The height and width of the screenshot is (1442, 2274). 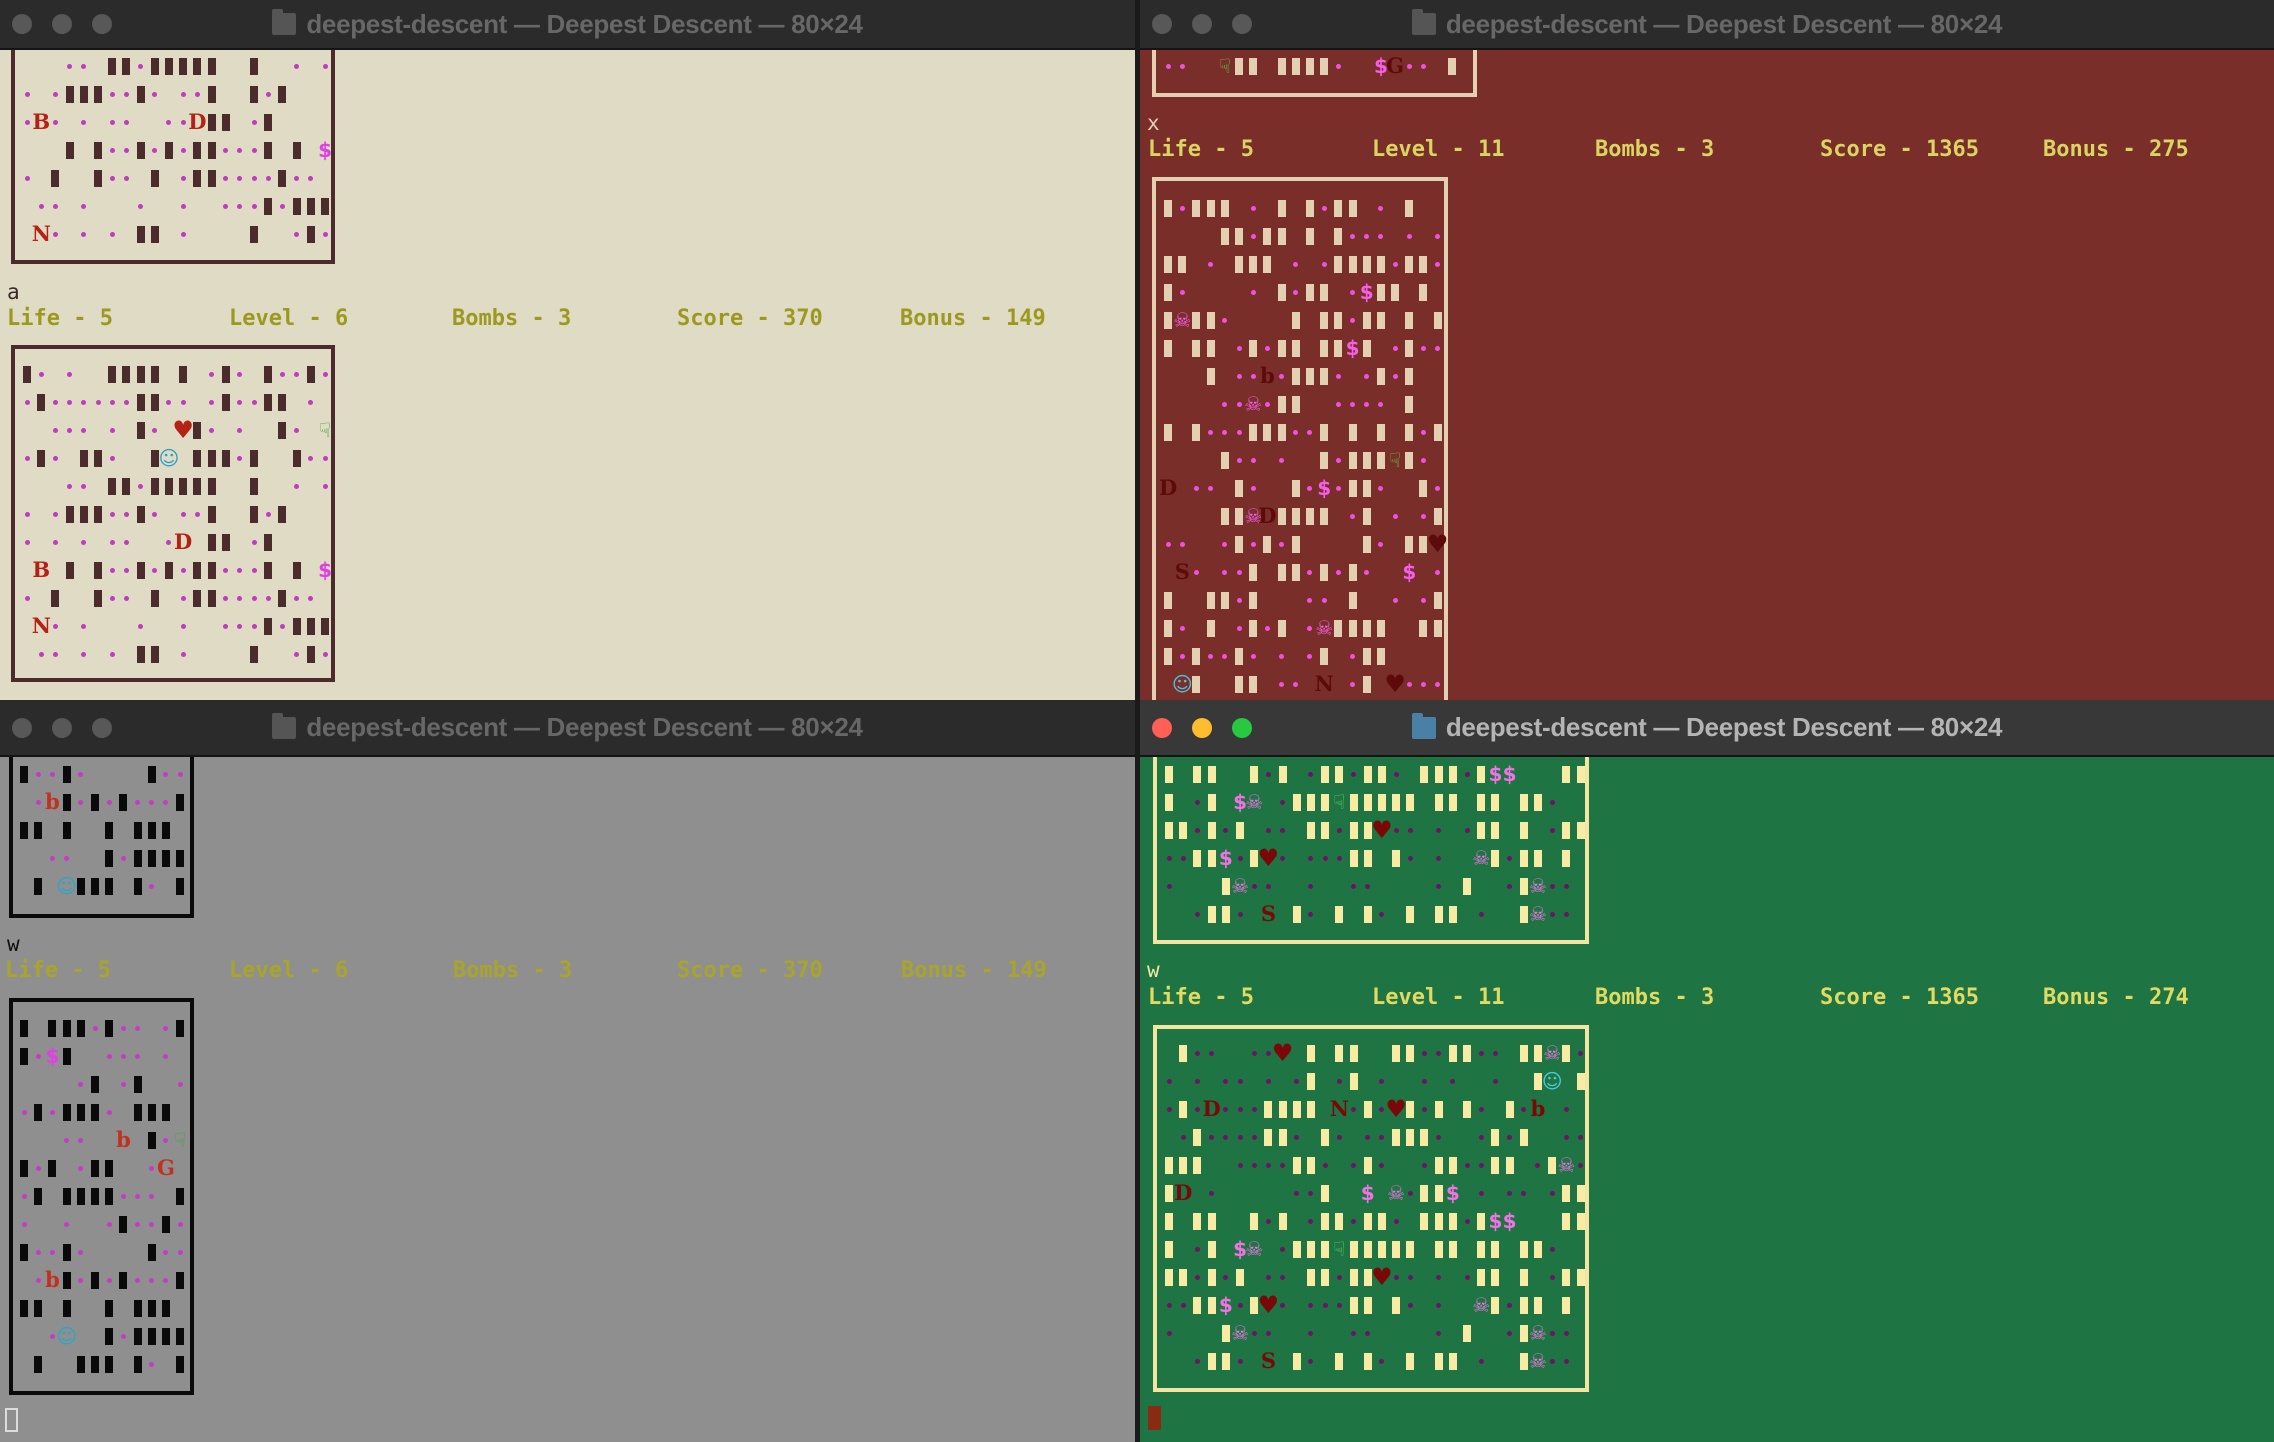 I want to click on status-value: 3, so click(x=1707, y=149).